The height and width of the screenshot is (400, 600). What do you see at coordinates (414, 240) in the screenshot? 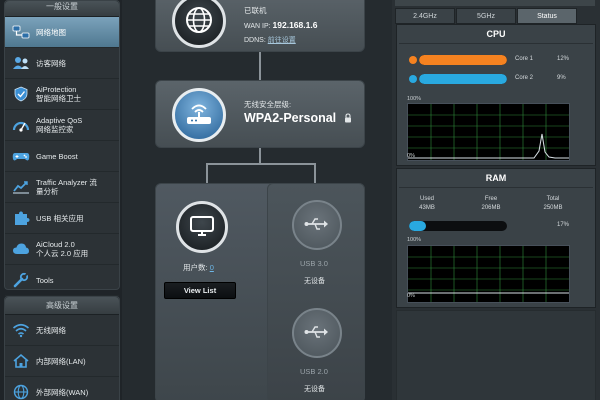
I see `ram-graph-axis-top: 100%` at bounding box center [414, 240].